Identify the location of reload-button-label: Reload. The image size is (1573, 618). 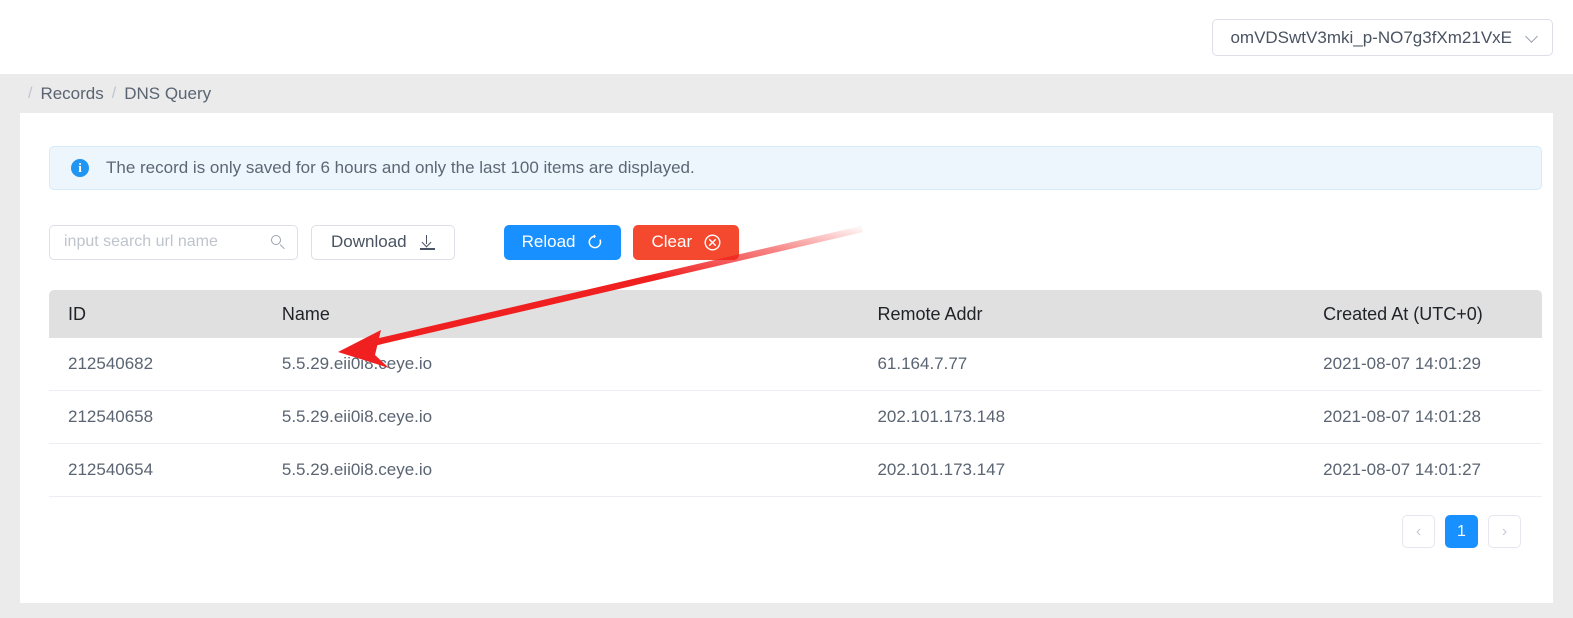
(548, 241).